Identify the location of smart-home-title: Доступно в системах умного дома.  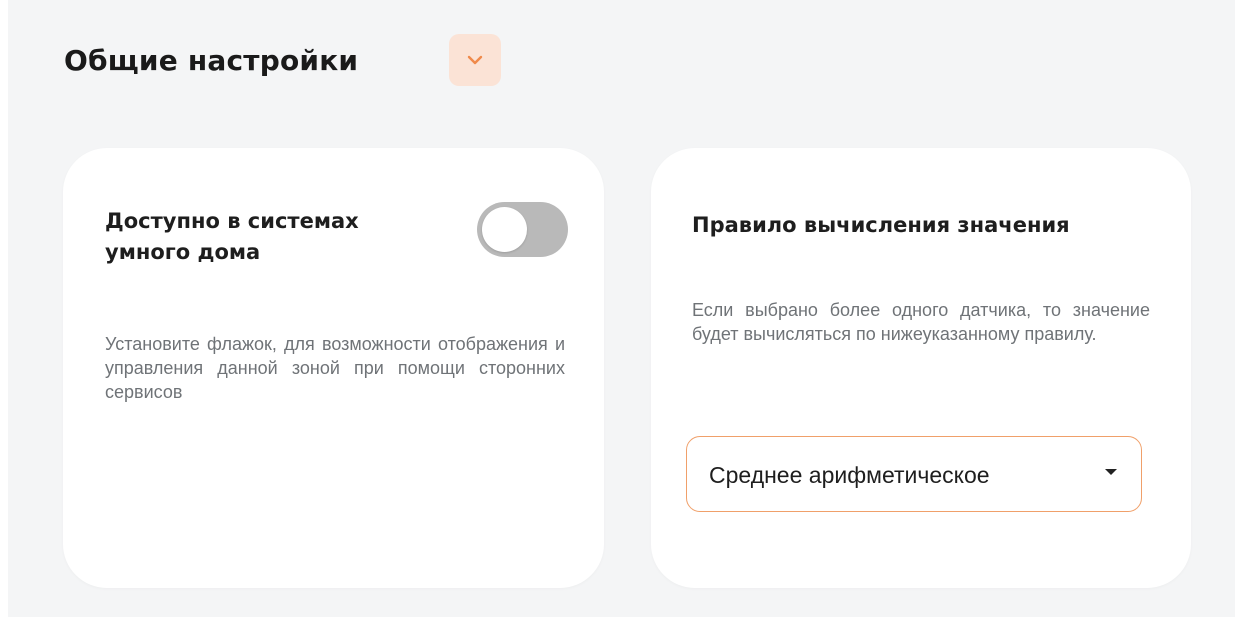
(232, 236).